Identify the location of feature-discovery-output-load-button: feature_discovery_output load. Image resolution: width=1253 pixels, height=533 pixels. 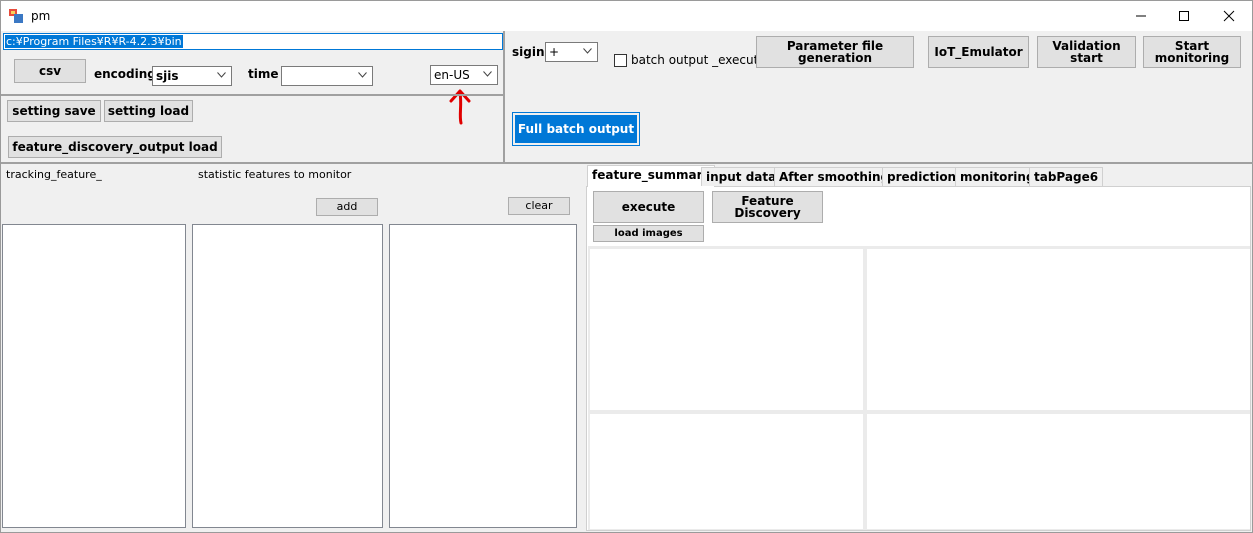
(115, 147).